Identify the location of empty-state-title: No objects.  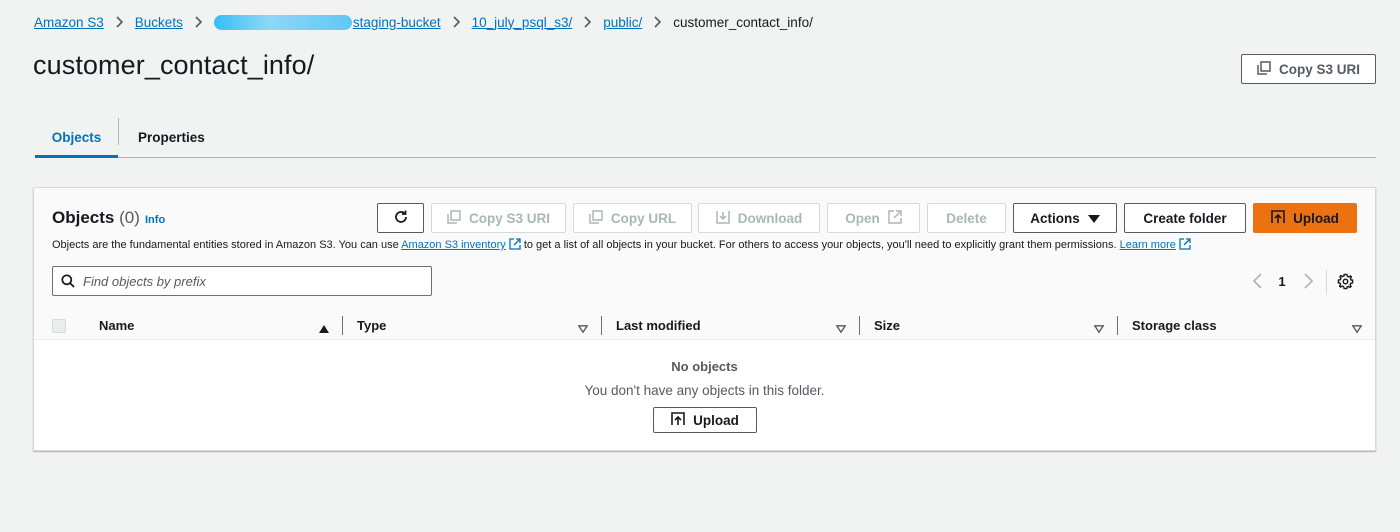
(704, 366).